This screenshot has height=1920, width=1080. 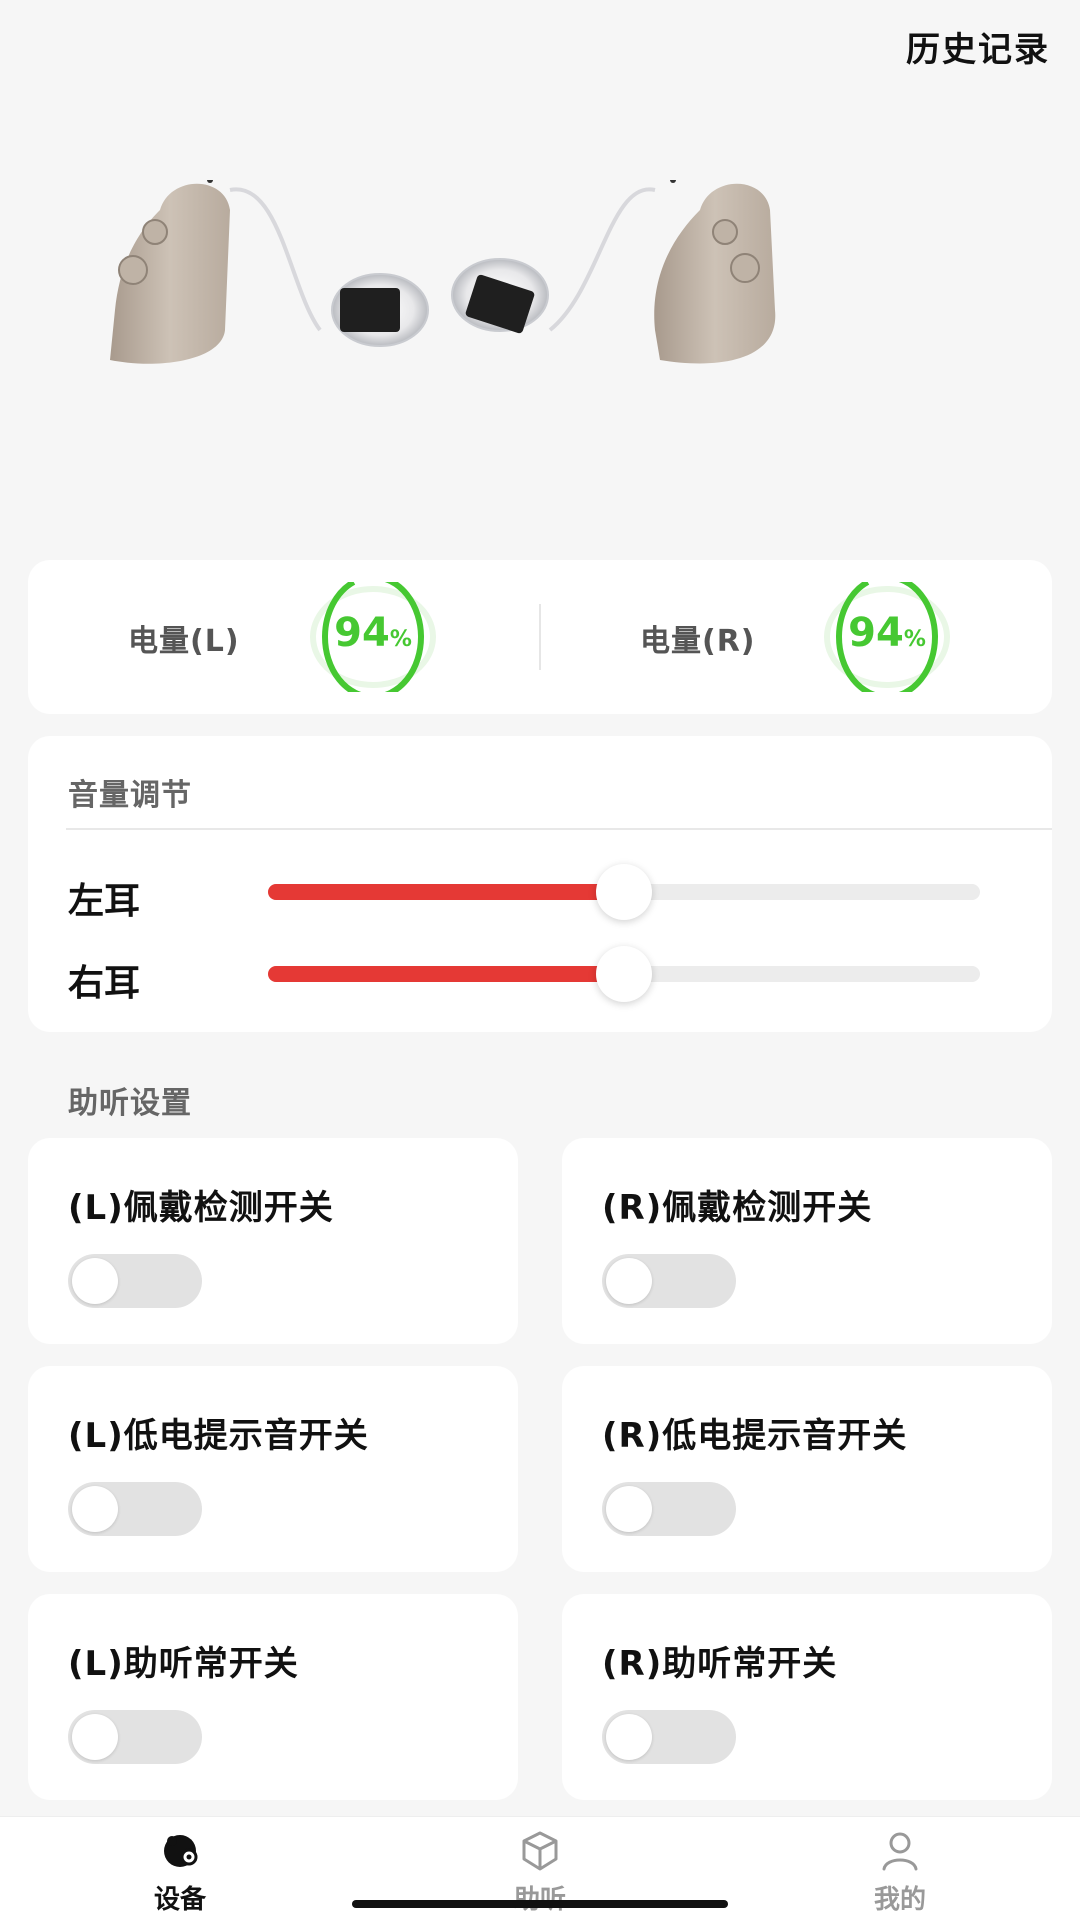 What do you see at coordinates (130, 795) in the screenshot?
I see `volume-title: 音量调节` at bounding box center [130, 795].